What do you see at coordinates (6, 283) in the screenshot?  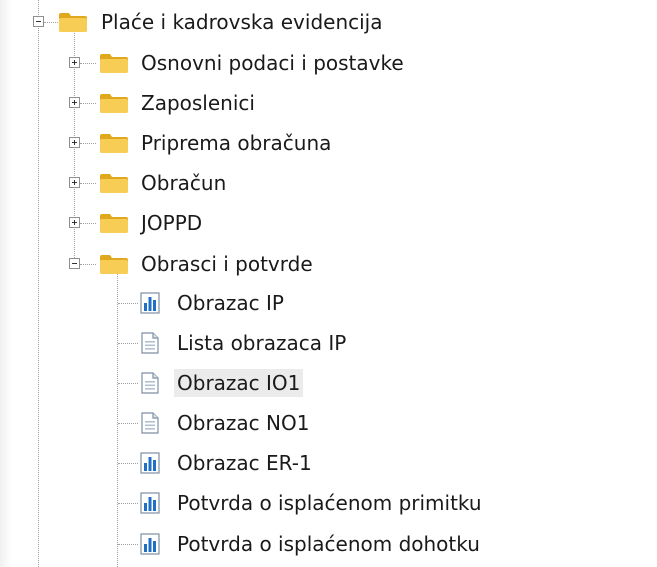 I see `tree-left-edge` at bounding box center [6, 283].